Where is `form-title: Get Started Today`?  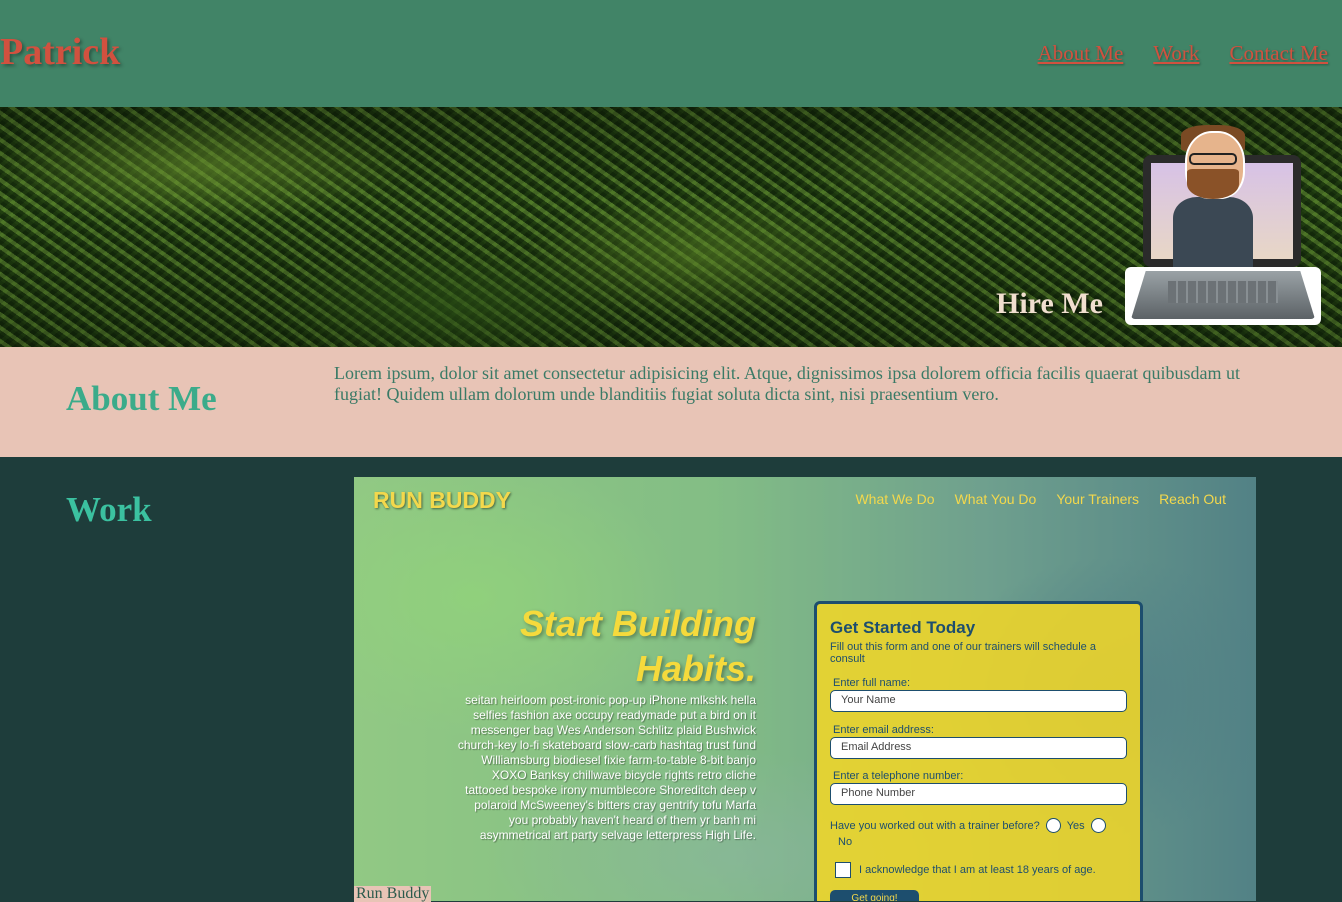 form-title: Get Started Today is located at coordinates (903, 627).